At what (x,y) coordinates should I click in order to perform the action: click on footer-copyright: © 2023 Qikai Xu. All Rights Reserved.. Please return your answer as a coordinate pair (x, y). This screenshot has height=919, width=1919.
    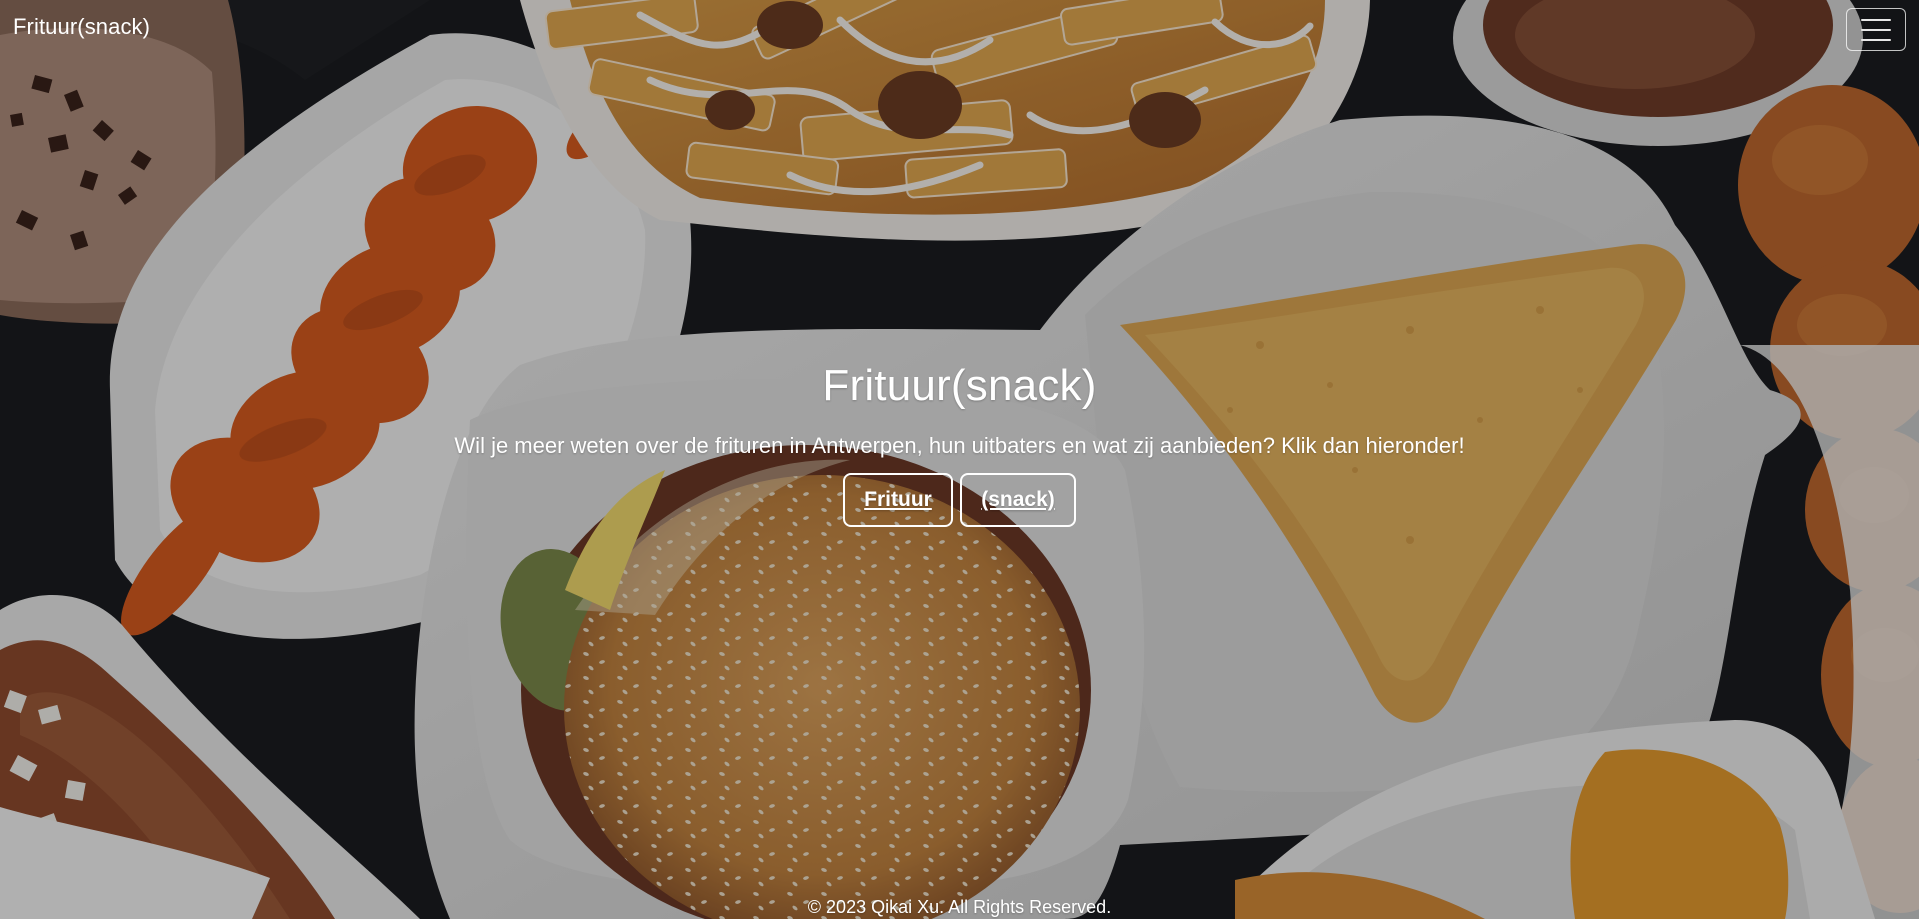
    Looking at the image, I should click on (959, 907).